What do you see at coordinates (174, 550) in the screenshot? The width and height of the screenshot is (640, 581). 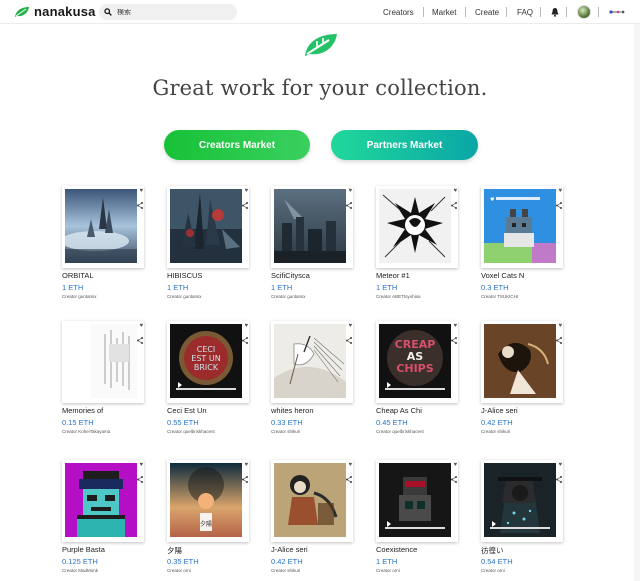 I see `artwork-title: 夕陽` at bounding box center [174, 550].